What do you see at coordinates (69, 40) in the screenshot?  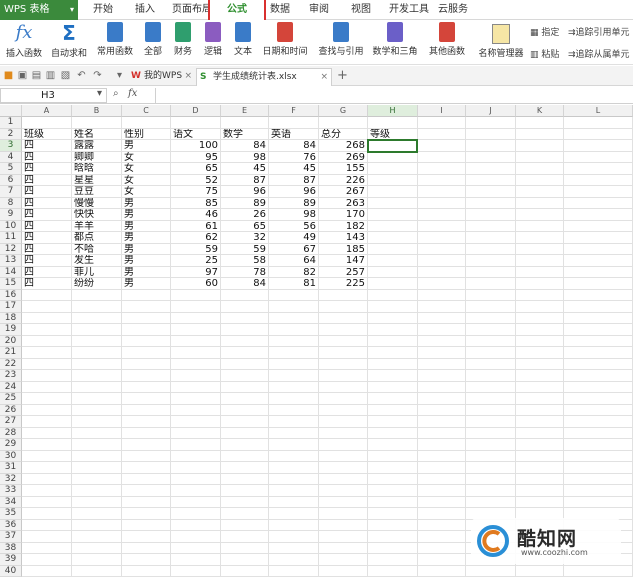 I see `autosum-button: Σ 自动求和` at bounding box center [69, 40].